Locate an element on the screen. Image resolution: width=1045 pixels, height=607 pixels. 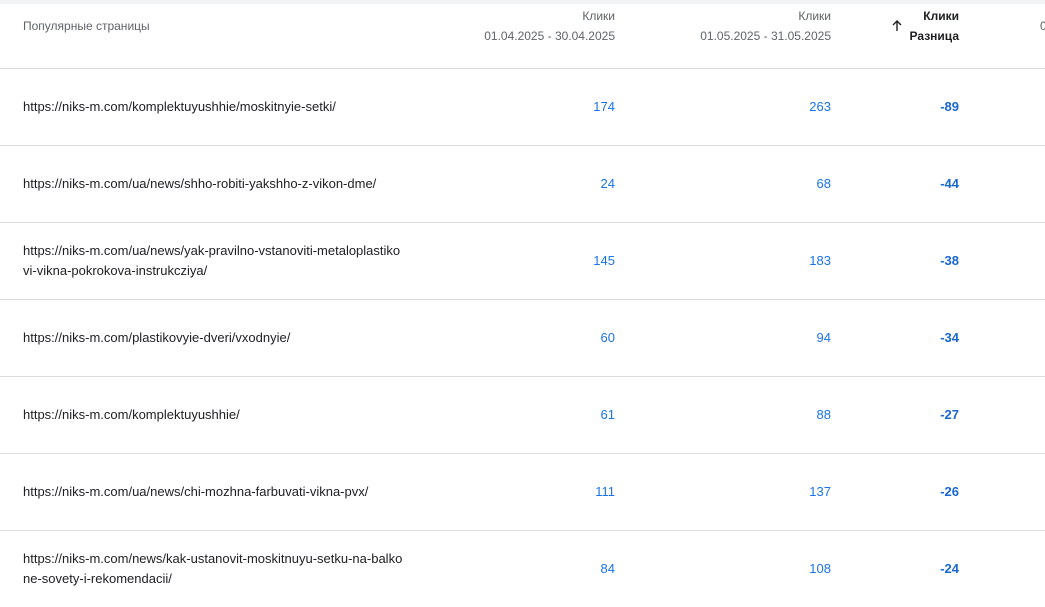
clicks-difference: -38 is located at coordinates (949, 260).